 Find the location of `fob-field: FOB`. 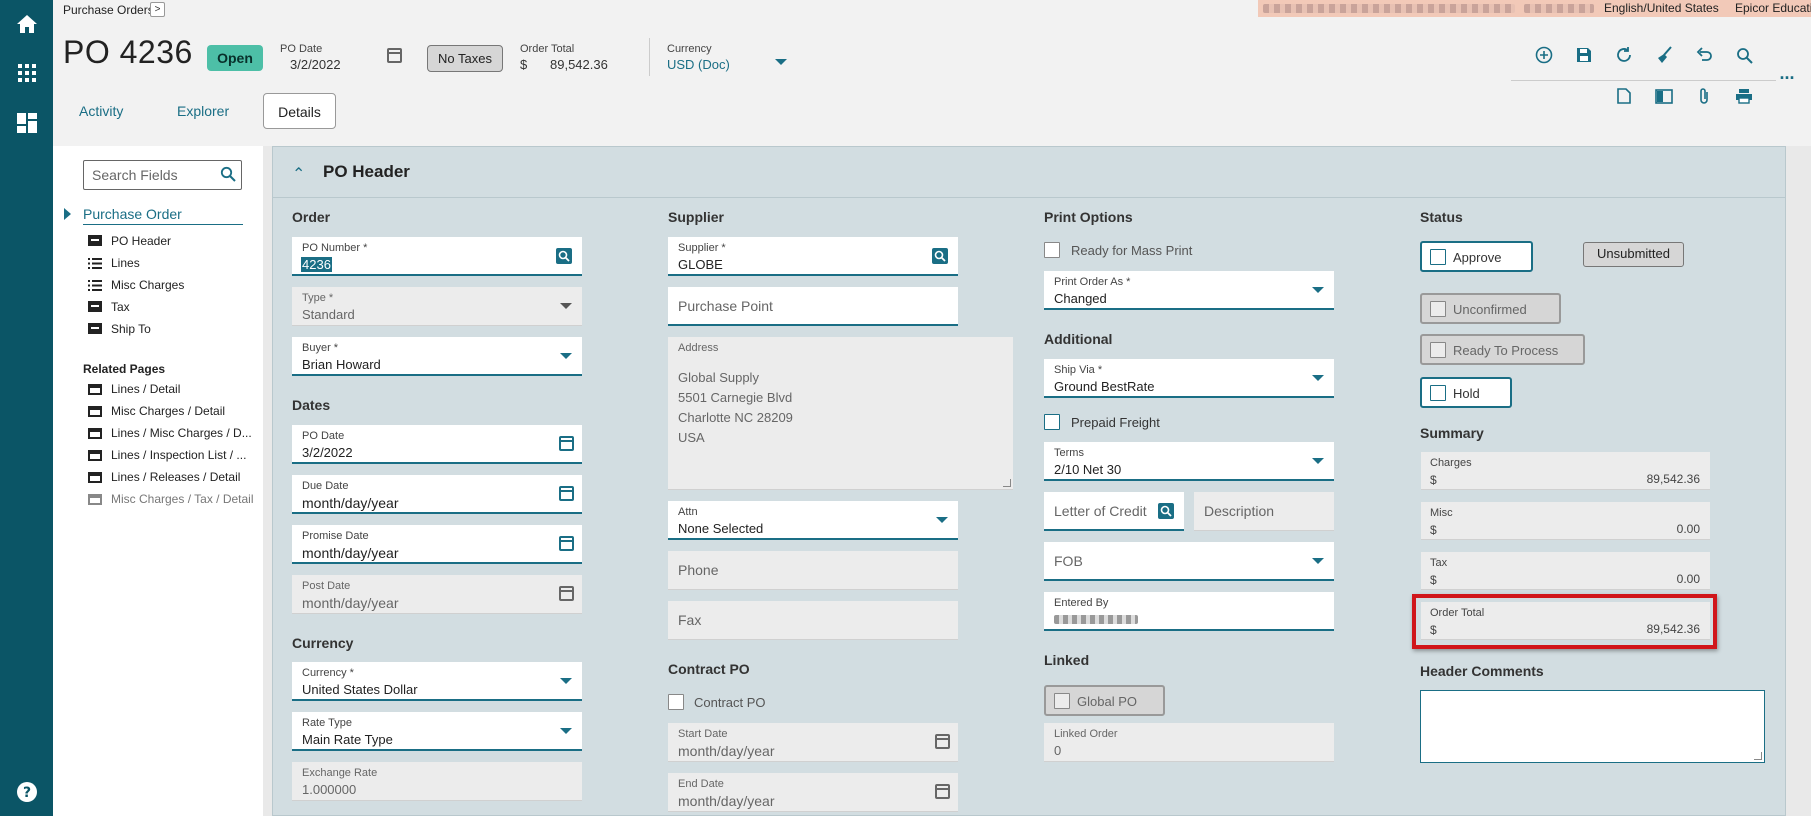

fob-field: FOB is located at coordinates (1189, 561).